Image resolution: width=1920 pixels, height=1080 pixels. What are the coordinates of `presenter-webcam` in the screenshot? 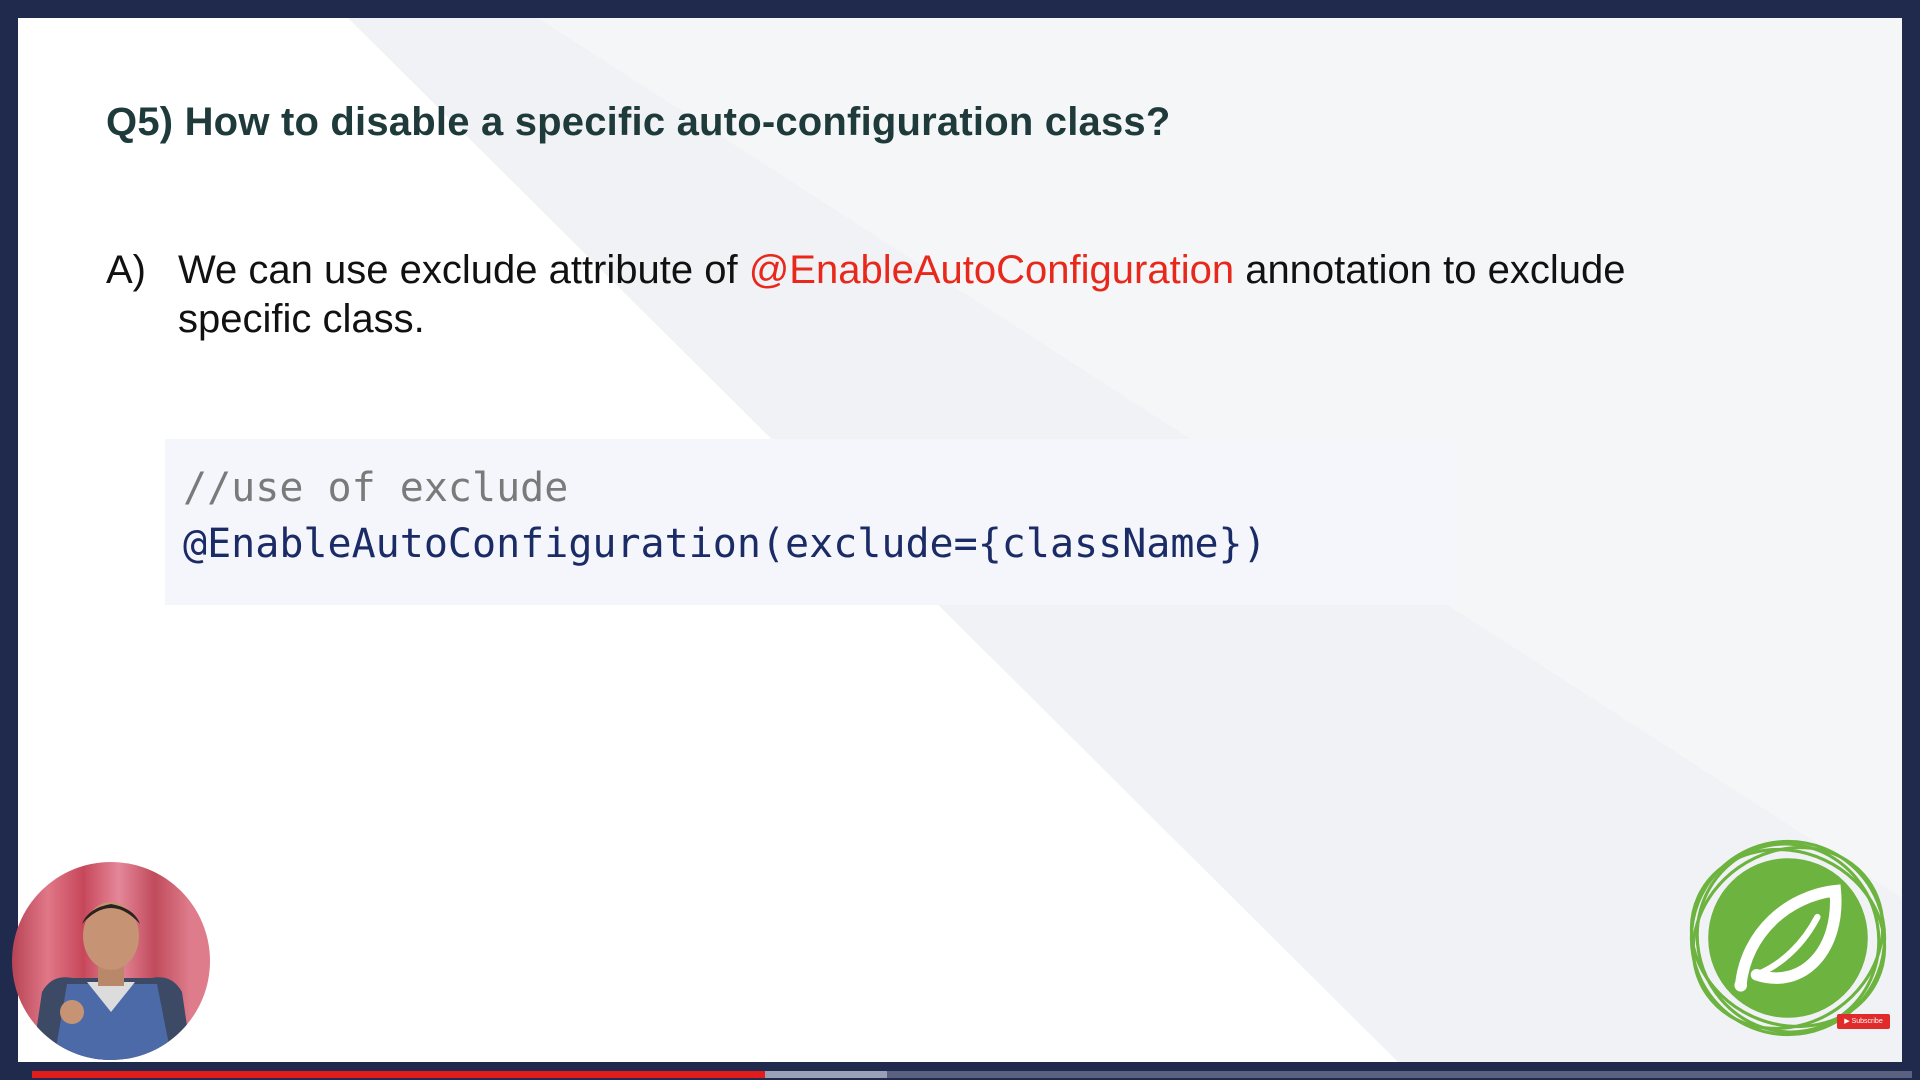 It's located at (111, 961).